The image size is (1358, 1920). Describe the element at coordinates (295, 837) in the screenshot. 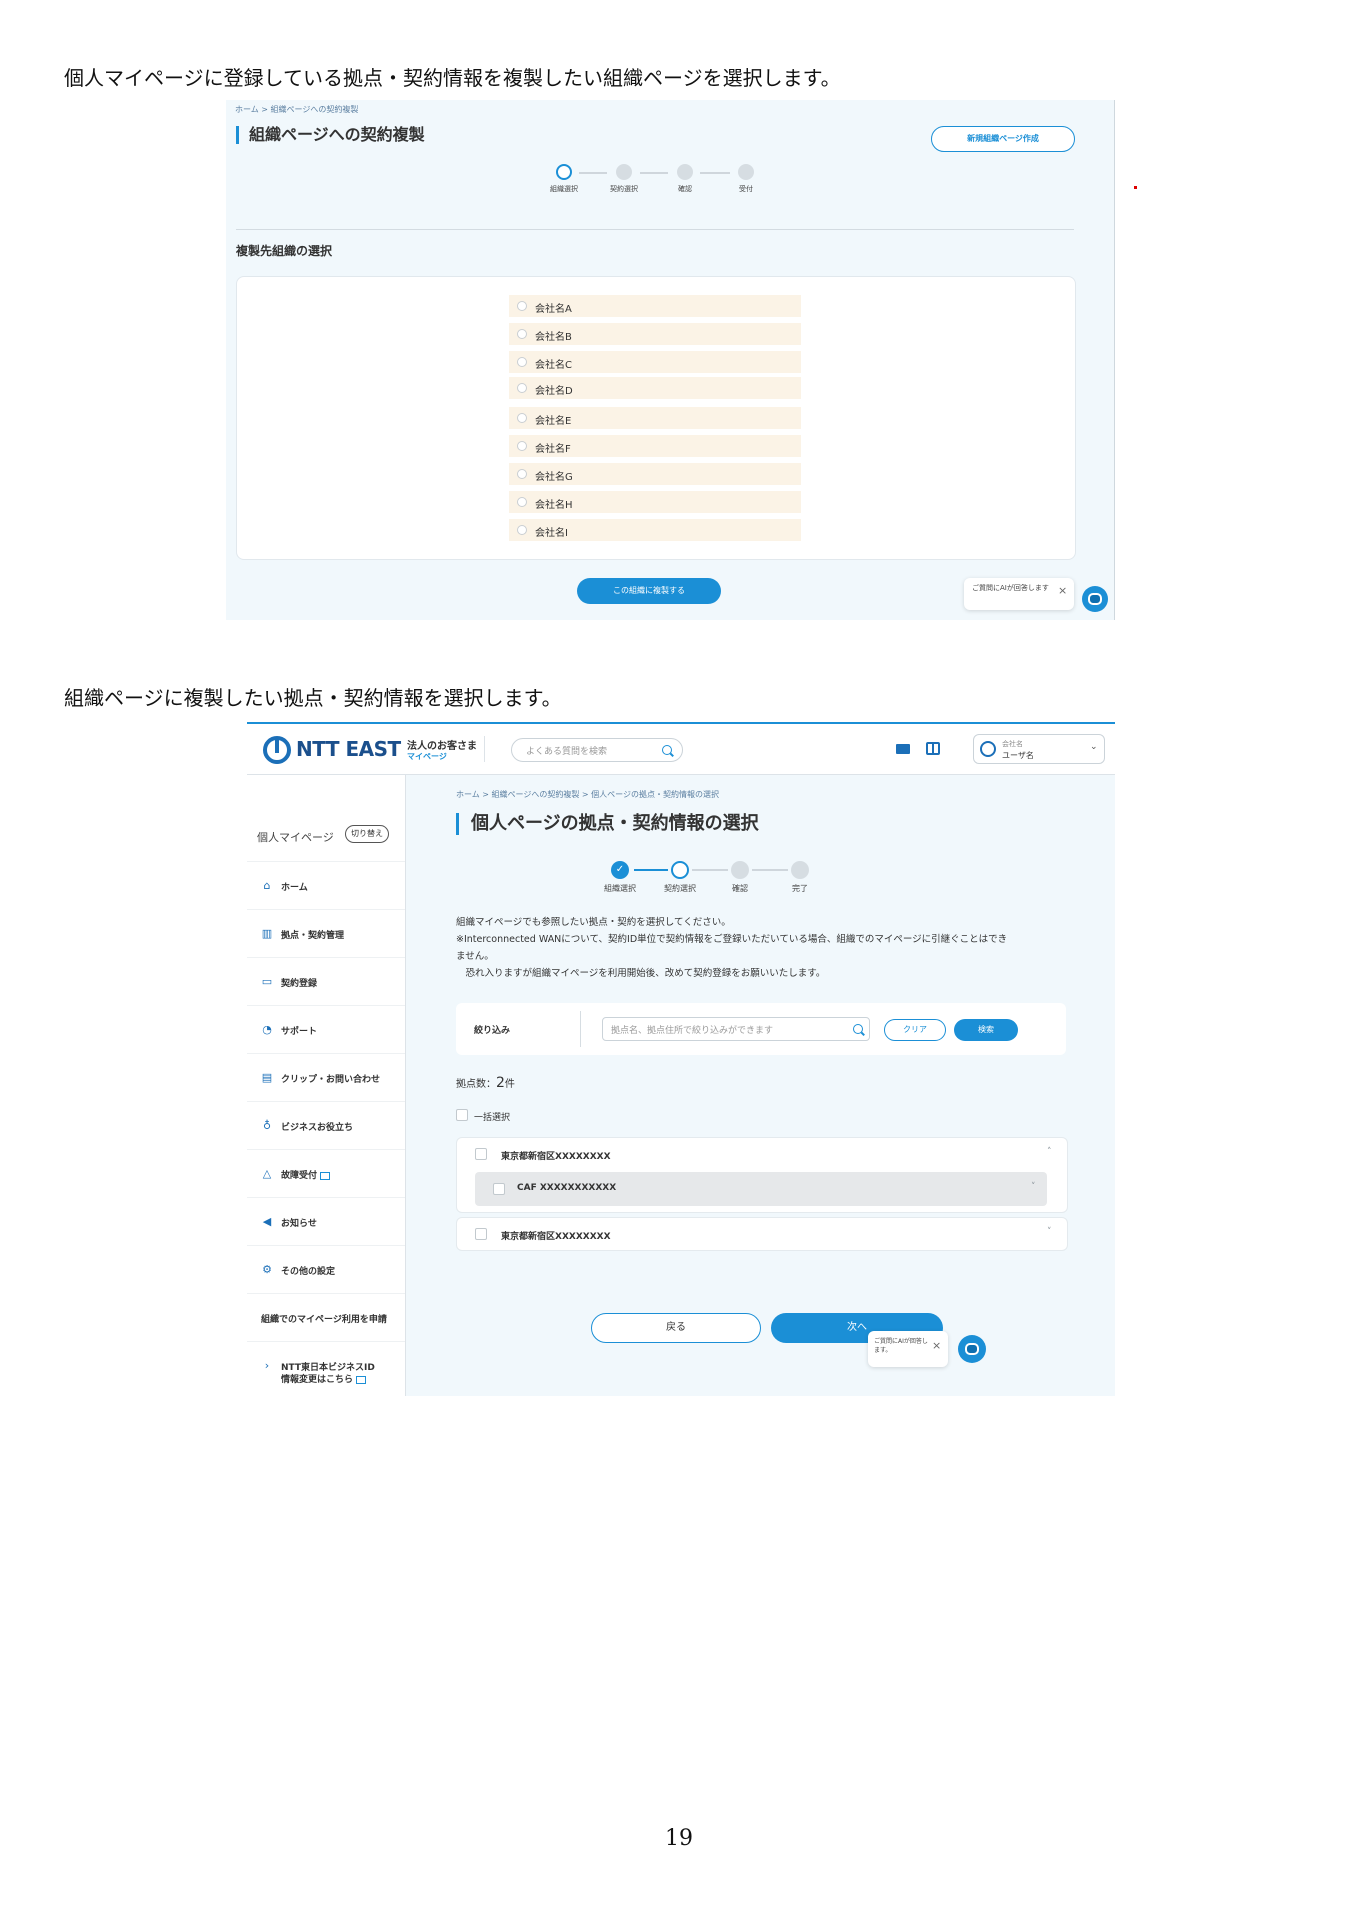

I see `sidebar-title: 個人マイページ` at that location.